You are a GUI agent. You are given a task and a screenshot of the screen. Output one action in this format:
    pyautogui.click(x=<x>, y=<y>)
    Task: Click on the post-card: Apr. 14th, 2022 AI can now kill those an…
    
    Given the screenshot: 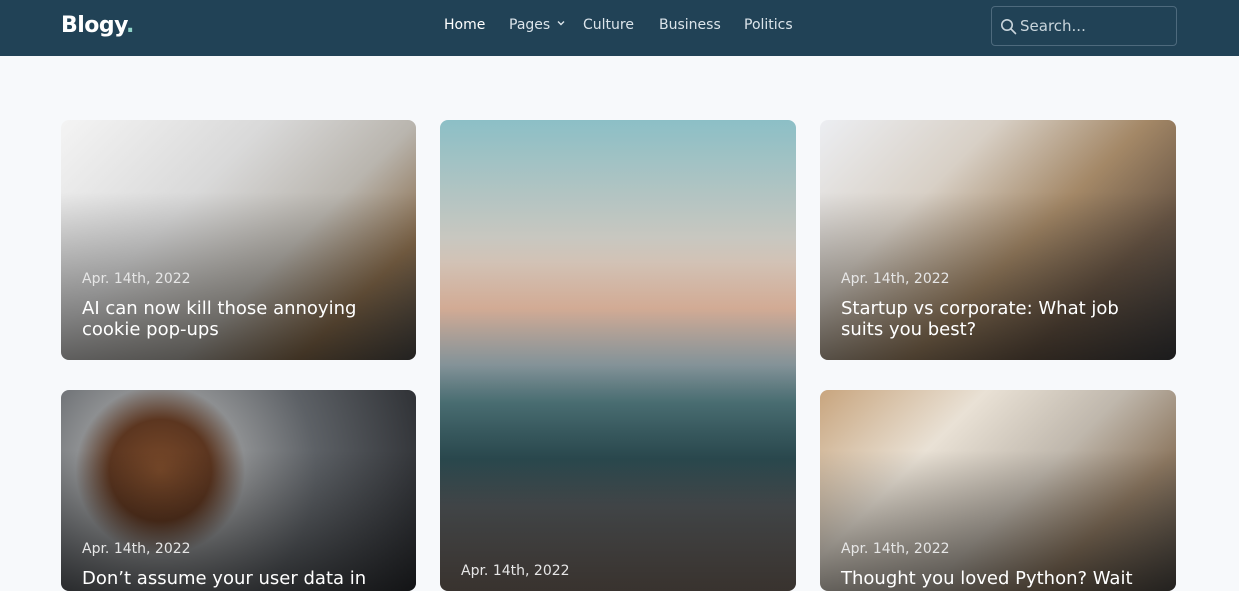 What is the action you would take?
    pyautogui.click(x=238, y=240)
    